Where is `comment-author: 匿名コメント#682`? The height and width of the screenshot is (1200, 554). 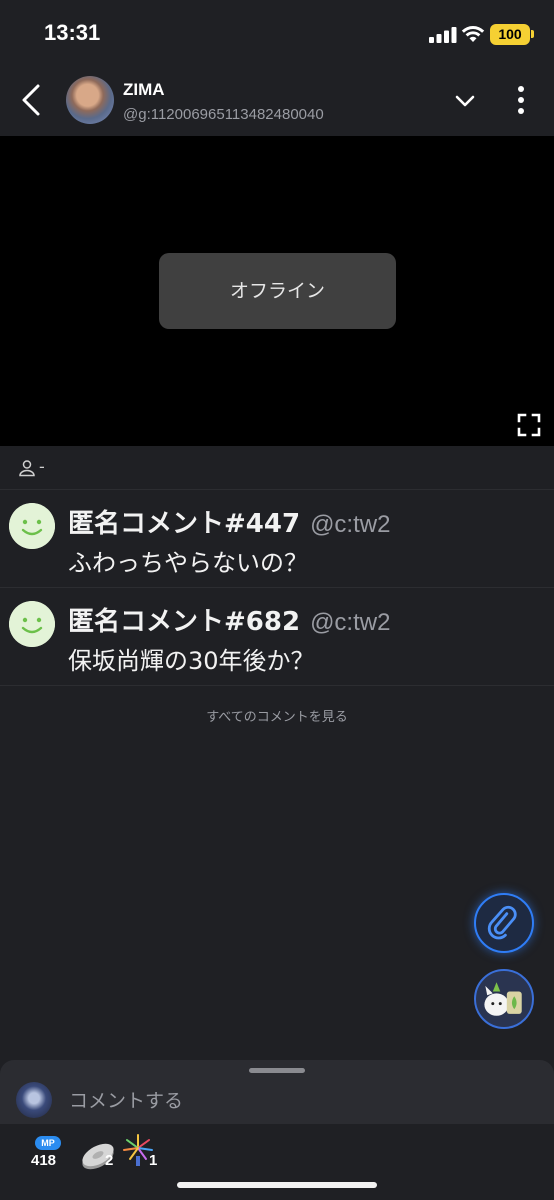 comment-author: 匿名コメント#682 is located at coordinates (184, 622).